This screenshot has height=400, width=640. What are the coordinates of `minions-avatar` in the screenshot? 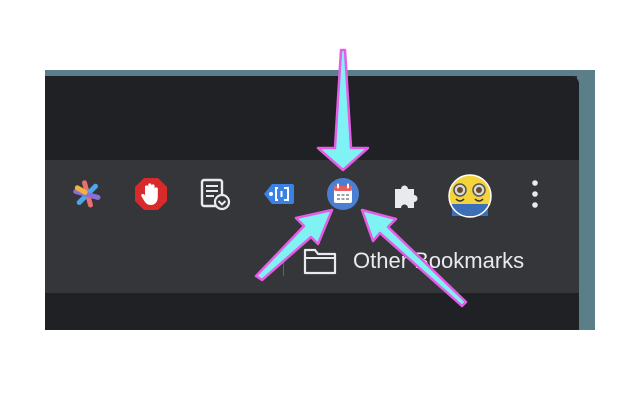 It's located at (470, 196).